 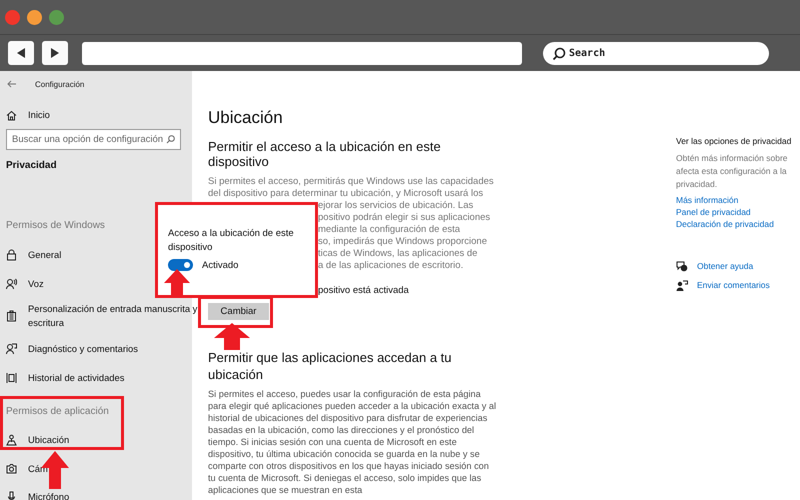 What do you see at coordinates (738, 212) in the screenshot?
I see `privacy-link: Panel de privacidad` at bounding box center [738, 212].